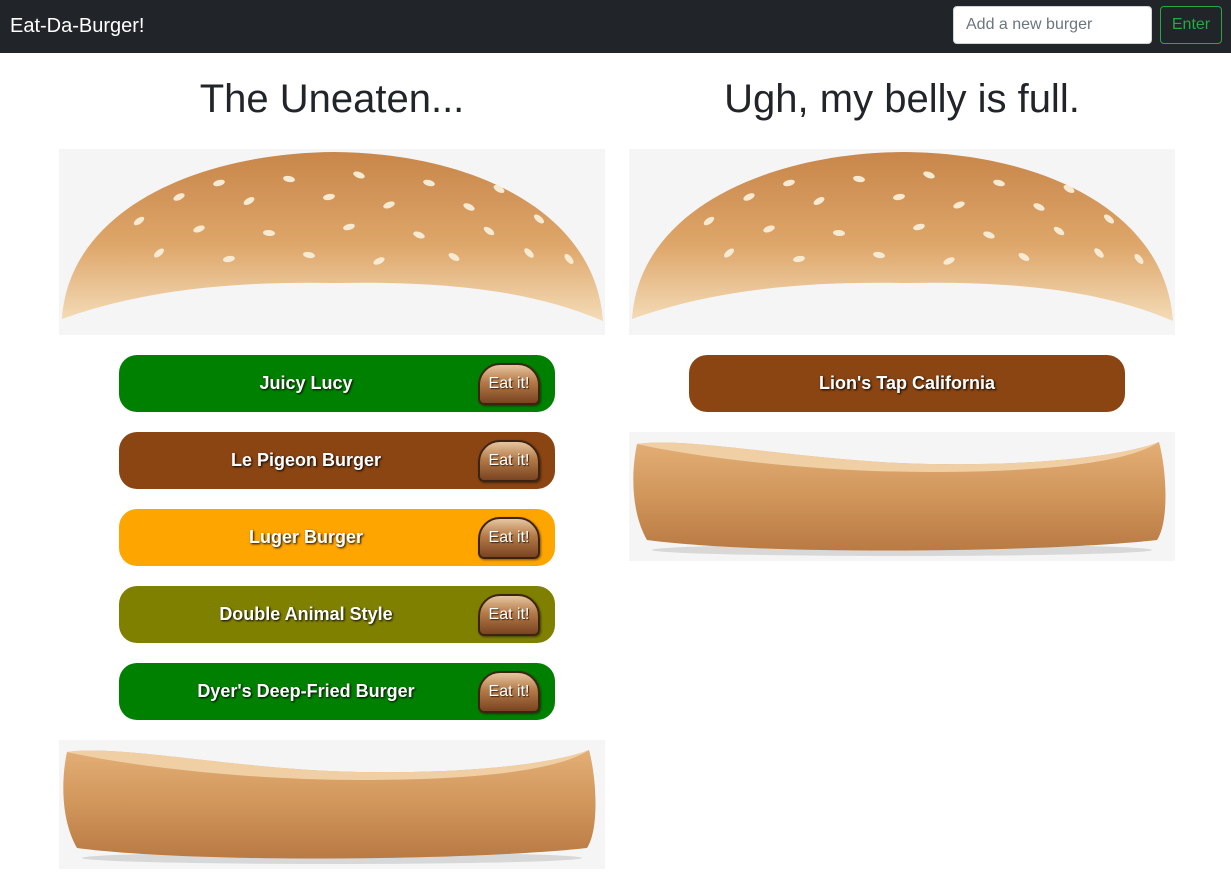 The width and height of the screenshot is (1231, 873). I want to click on burger-item: Luger Burger Eat it!, so click(337, 537).